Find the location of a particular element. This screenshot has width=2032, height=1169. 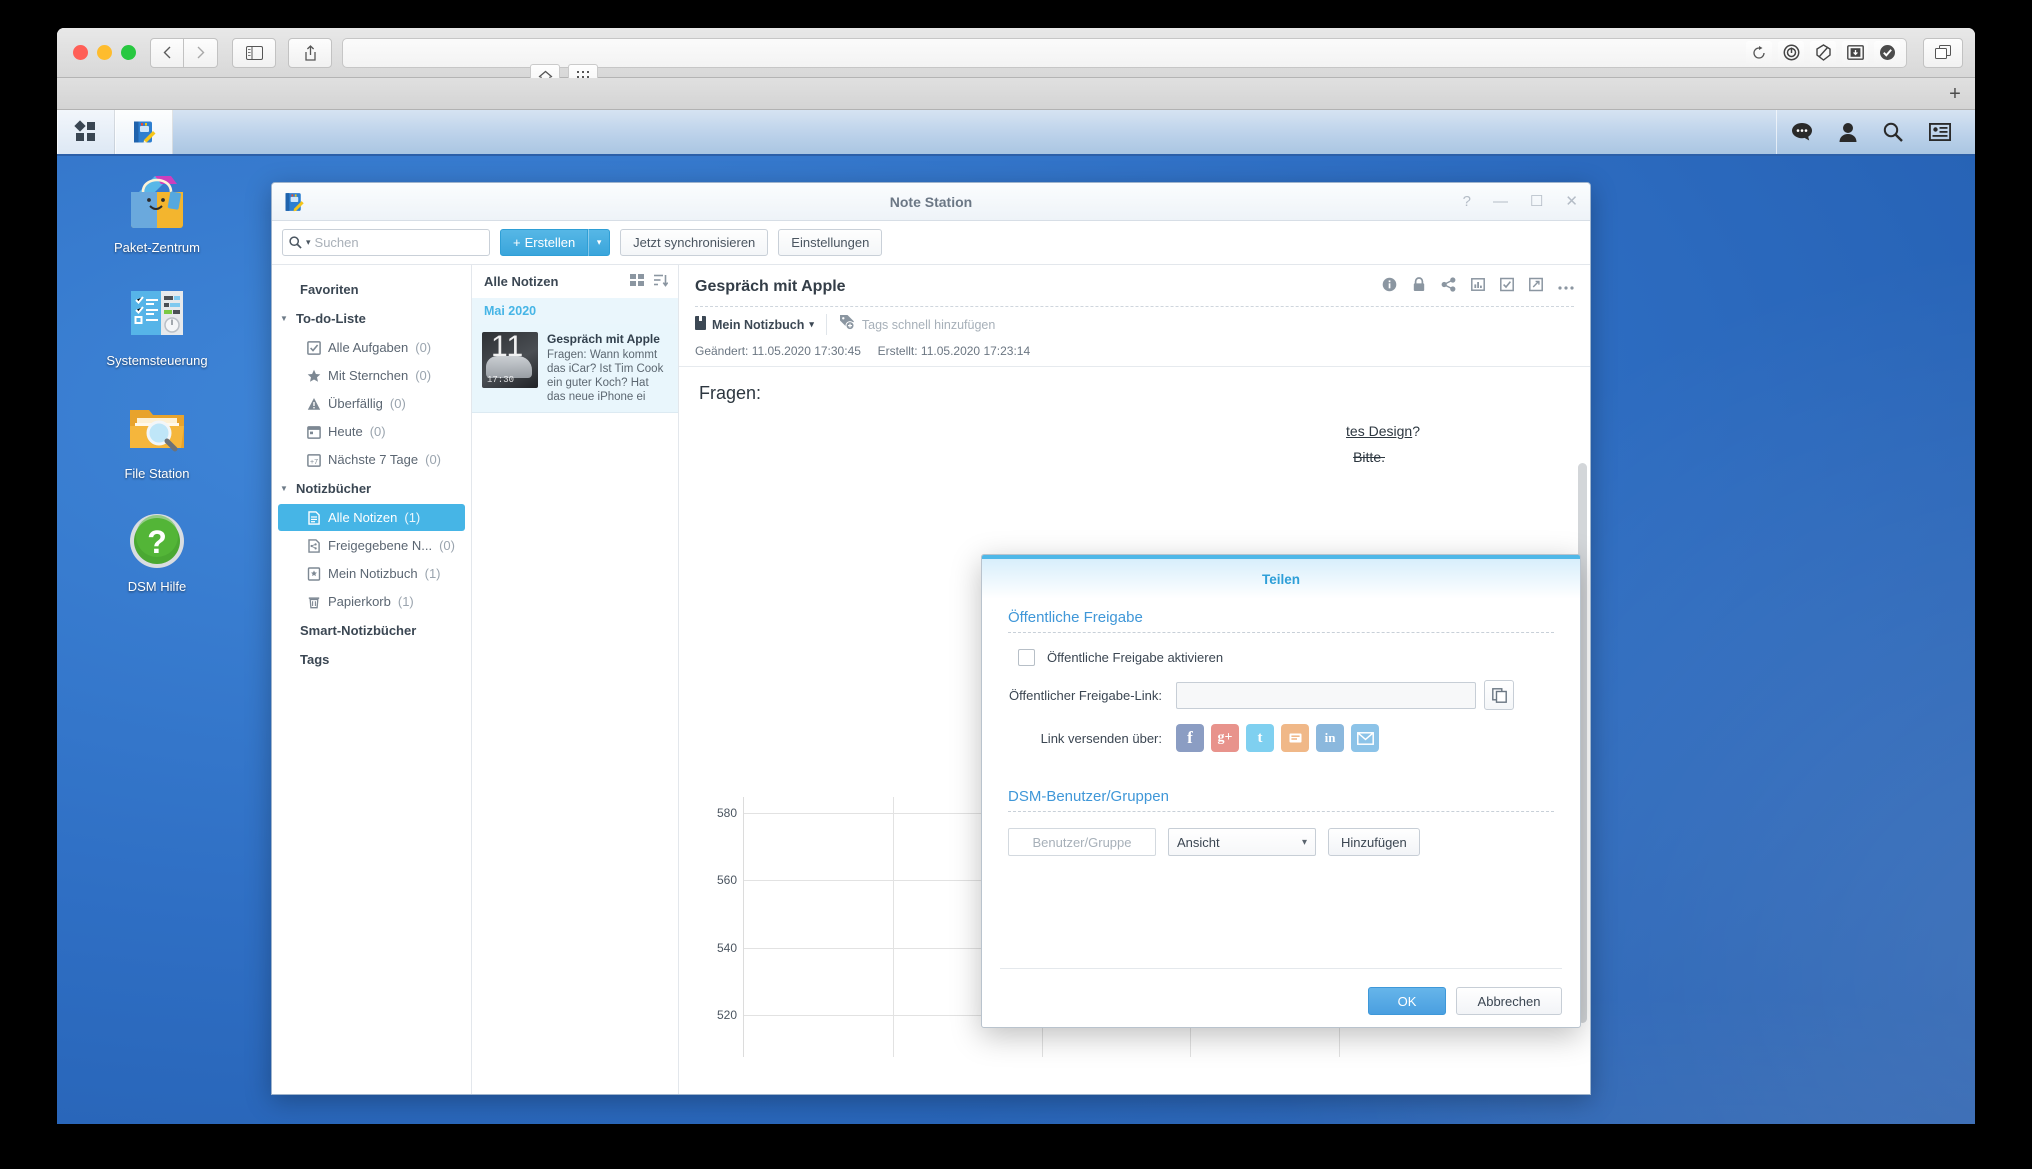

grid-view-icon is located at coordinates (637, 281).